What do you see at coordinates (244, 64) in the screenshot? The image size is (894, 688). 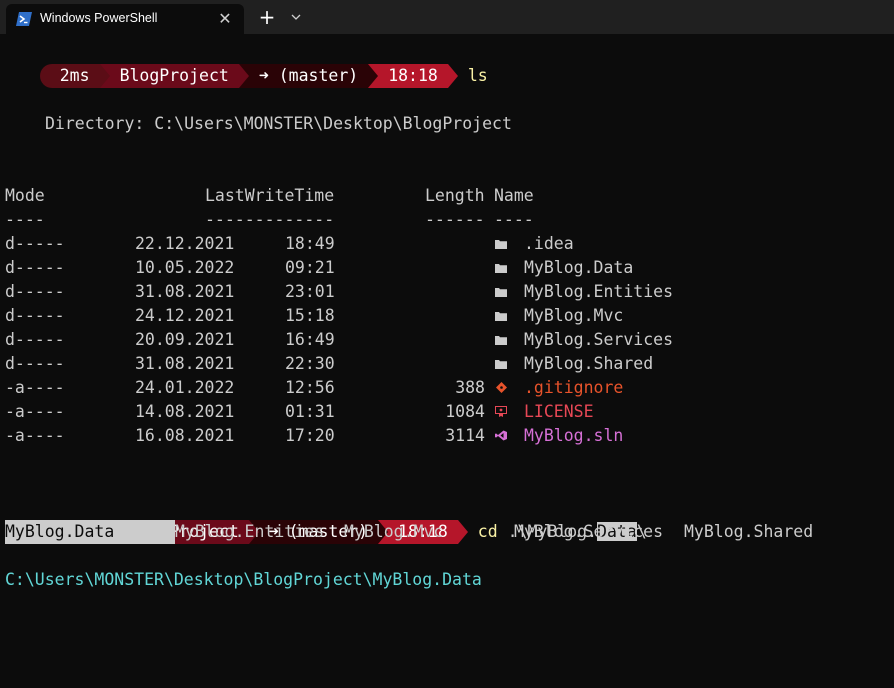 I see `prompt-line-1: 2ms BlogProject ➜ (master) 18:18 ls` at bounding box center [244, 64].